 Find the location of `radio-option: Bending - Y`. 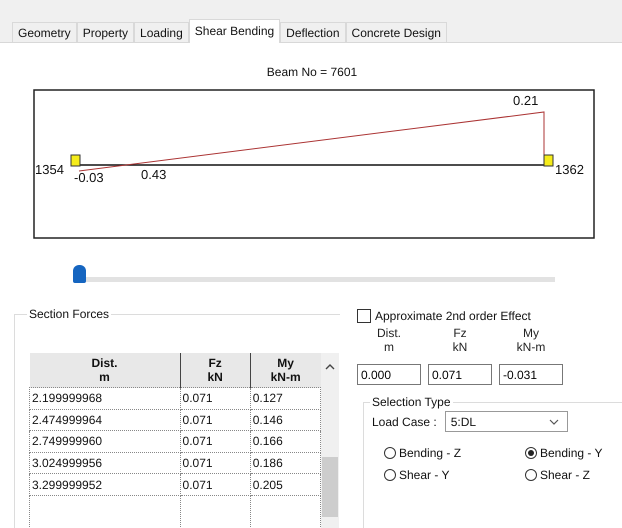

radio-option: Bending - Y is located at coordinates (573, 453).